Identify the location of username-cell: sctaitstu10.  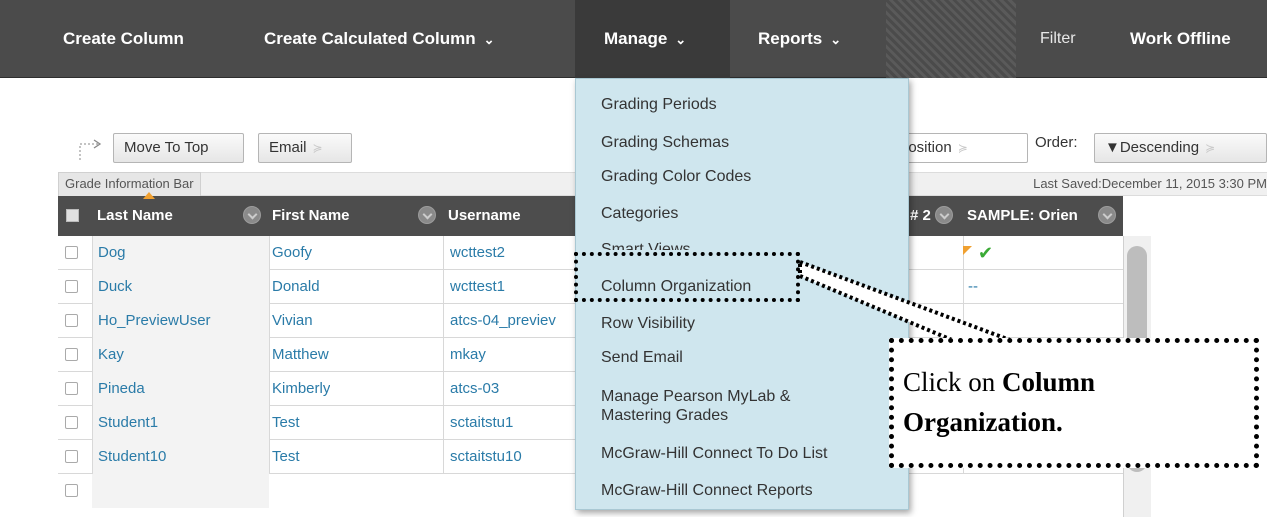
(510, 457).